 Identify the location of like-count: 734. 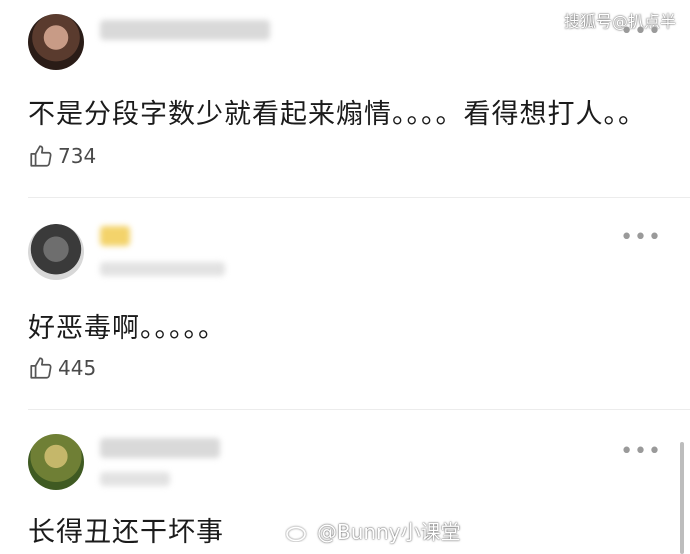
(77, 156).